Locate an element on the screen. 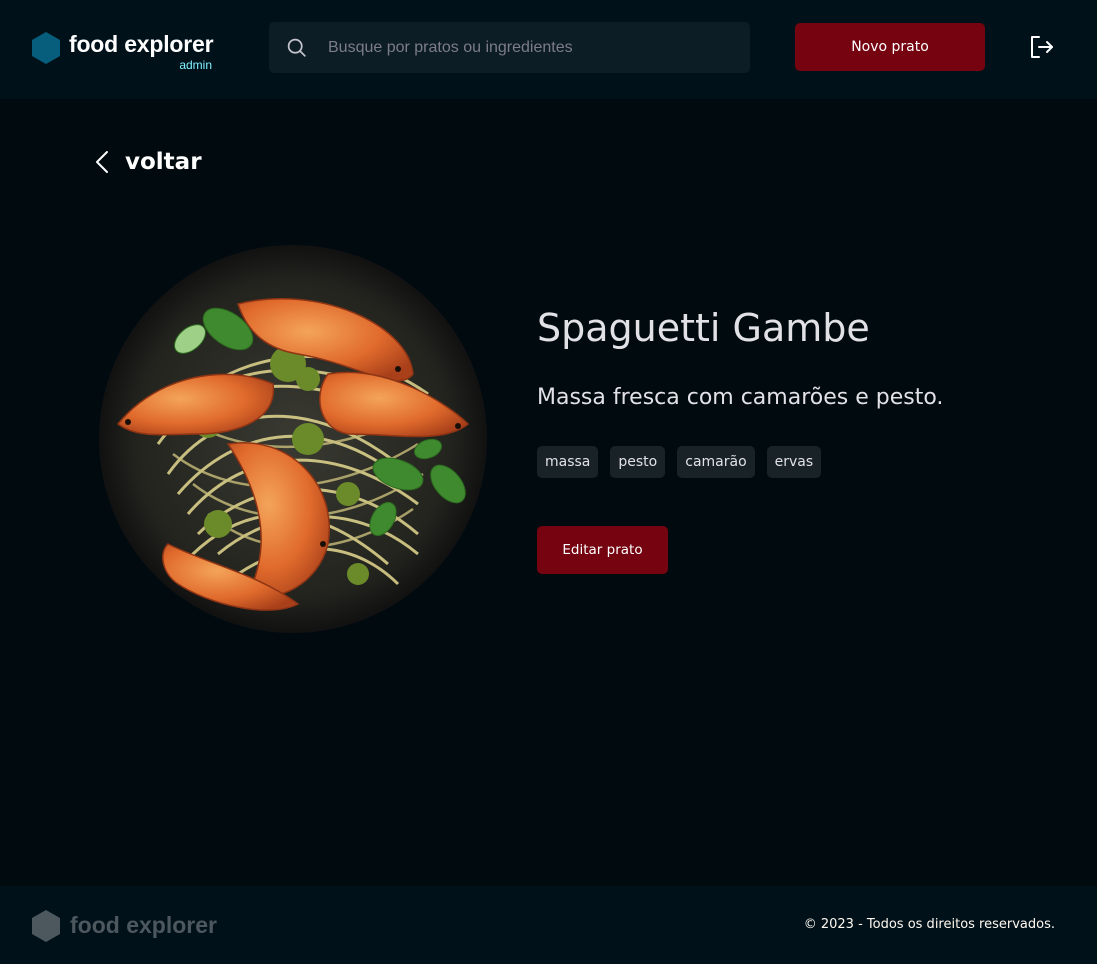 The width and height of the screenshot is (1097, 964). brand-name: food explorer is located at coordinates (141, 44).